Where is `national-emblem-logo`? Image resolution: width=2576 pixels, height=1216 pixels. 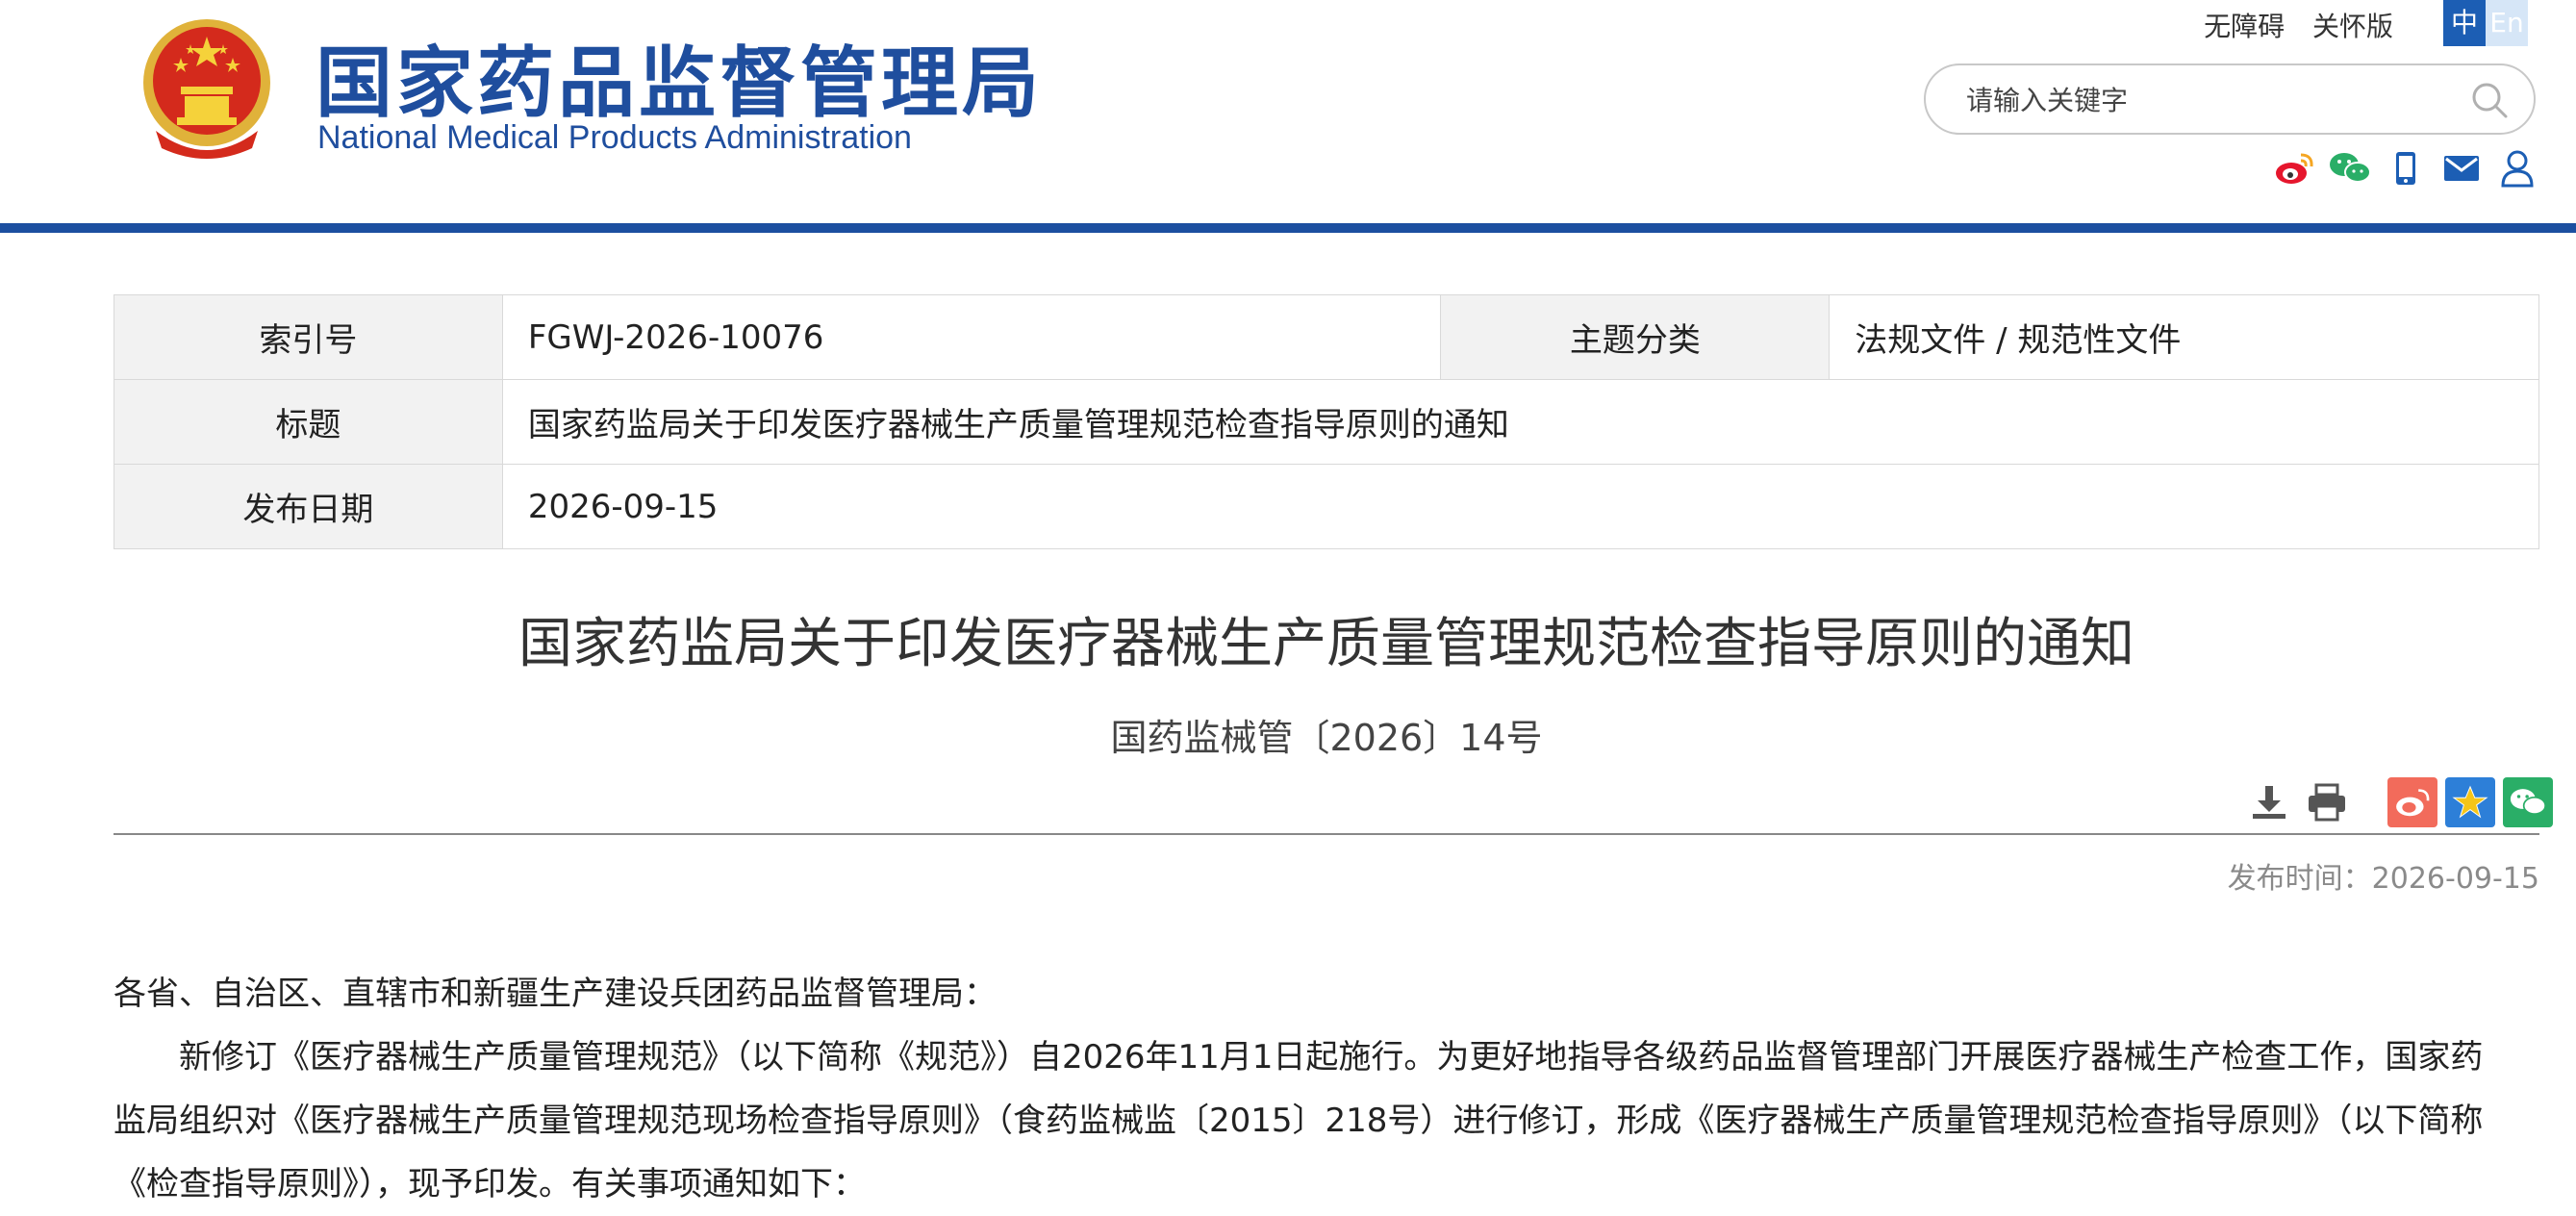
national-emblem-logo is located at coordinates (207, 89).